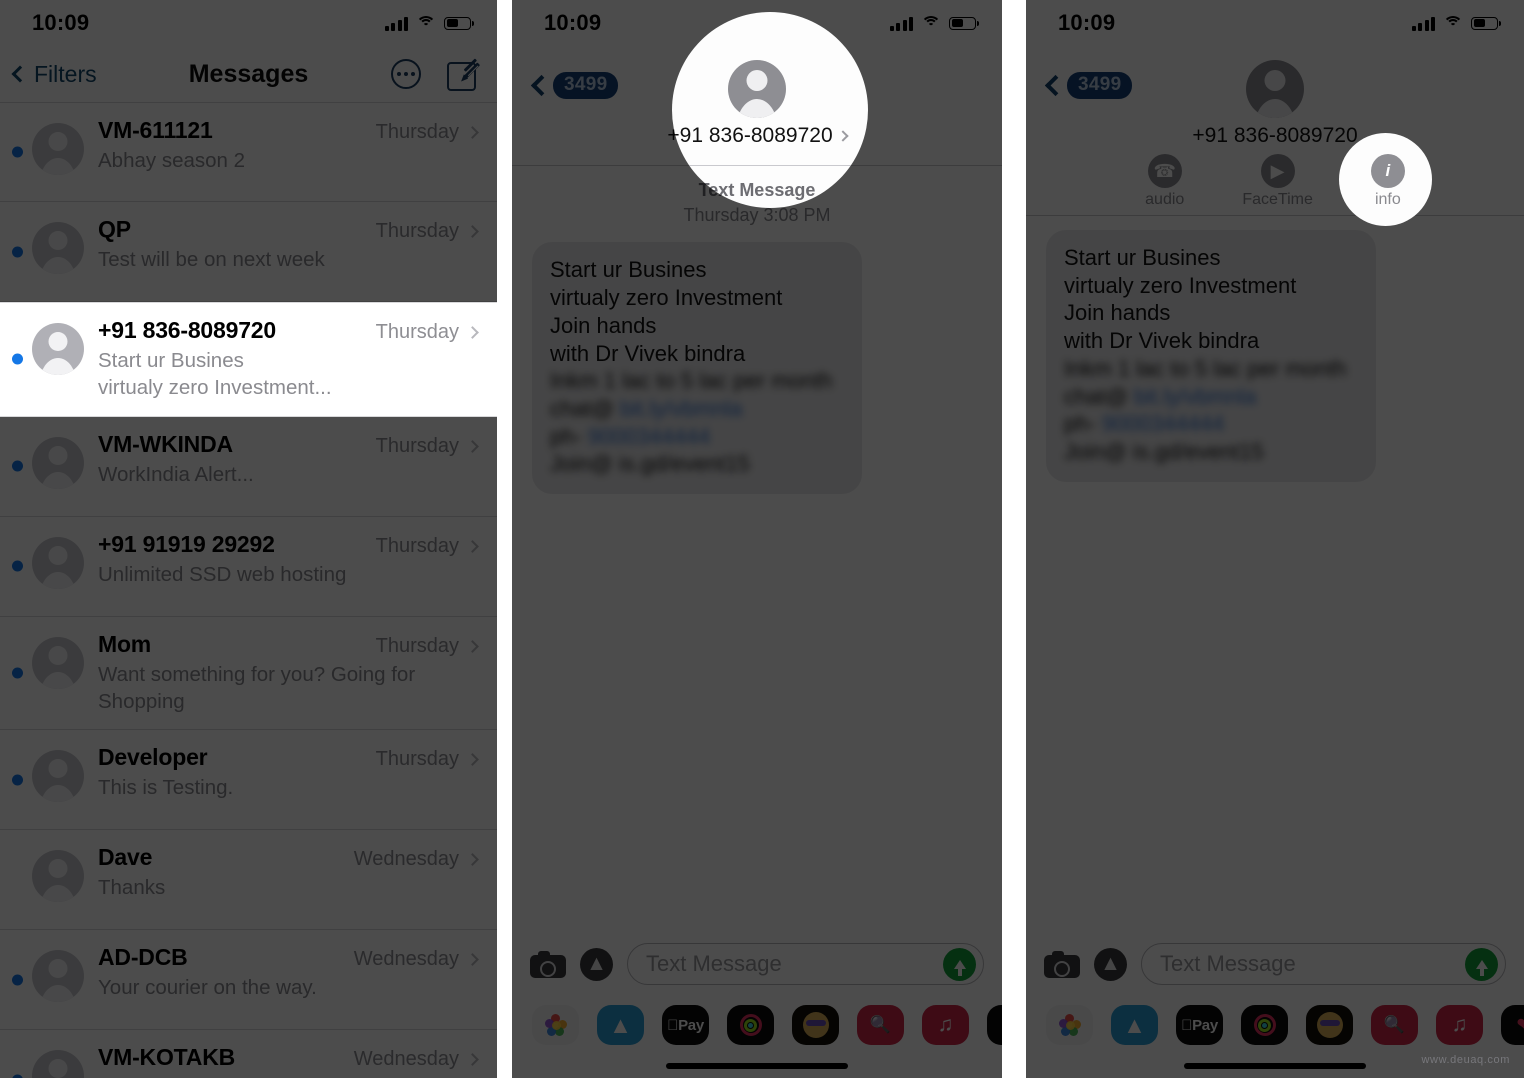 This screenshot has height=1078, width=1524. Describe the element at coordinates (248, 152) in the screenshot. I see `conversation-row-vm-611121: VM-611121 Thursday Abhay season 2` at that location.